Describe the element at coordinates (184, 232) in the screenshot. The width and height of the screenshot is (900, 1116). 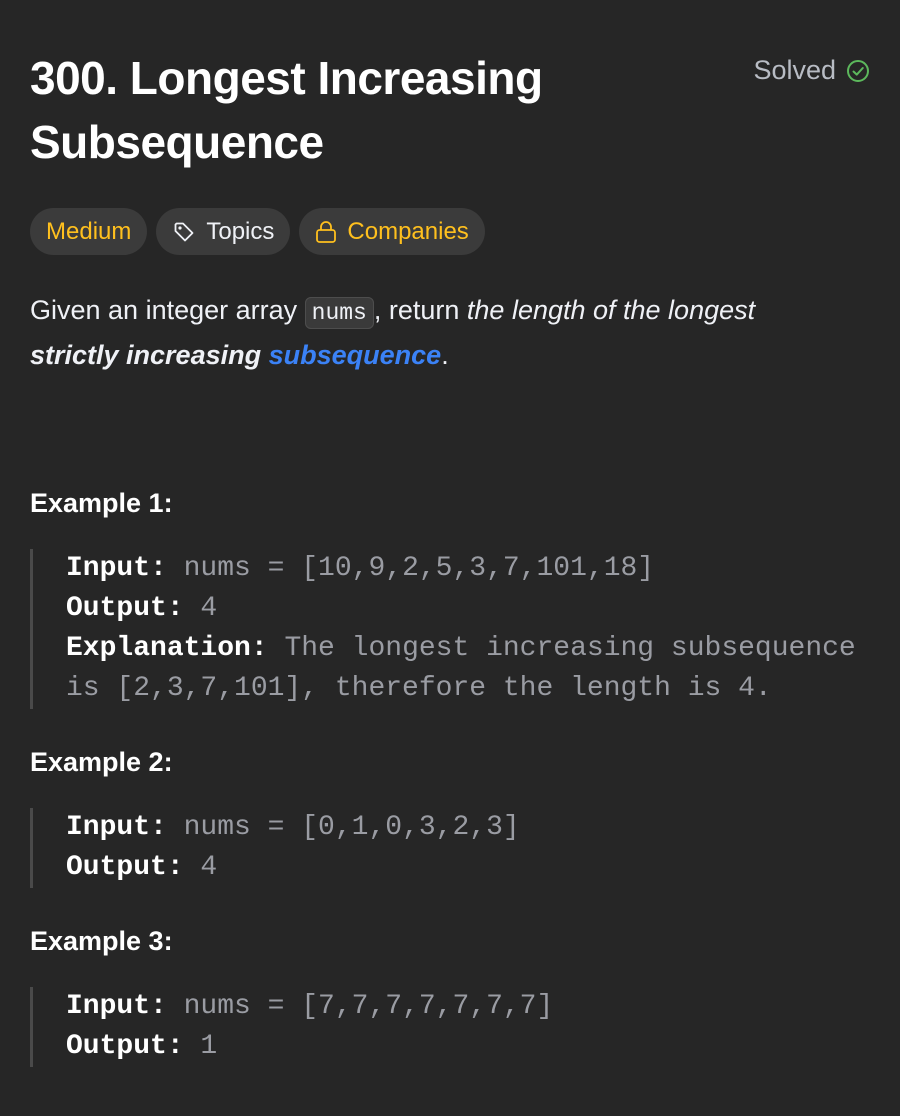
I see `tag-icon` at that location.